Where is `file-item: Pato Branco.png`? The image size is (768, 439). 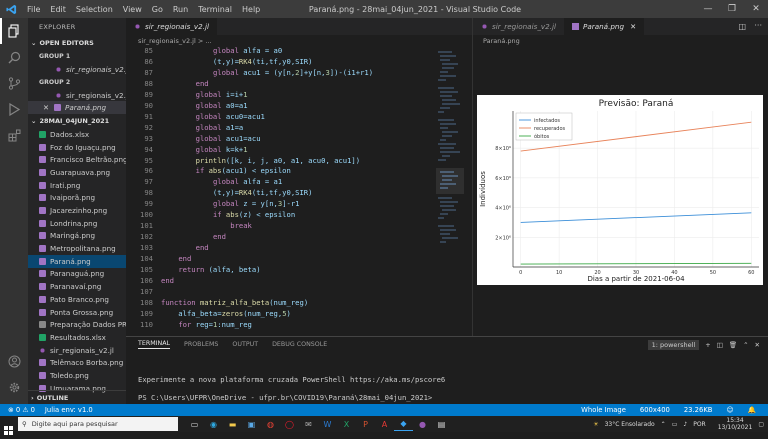
file-item: Pato Branco.png is located at coordinates (77, 299).